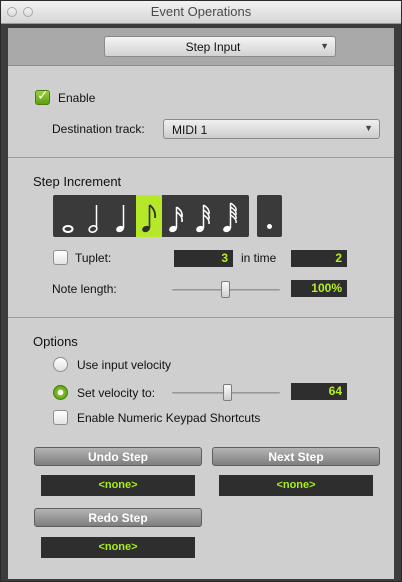  Describe the element at coordinates (259, 258) in the screenshot. I see `in-time-label: in time` at that location.